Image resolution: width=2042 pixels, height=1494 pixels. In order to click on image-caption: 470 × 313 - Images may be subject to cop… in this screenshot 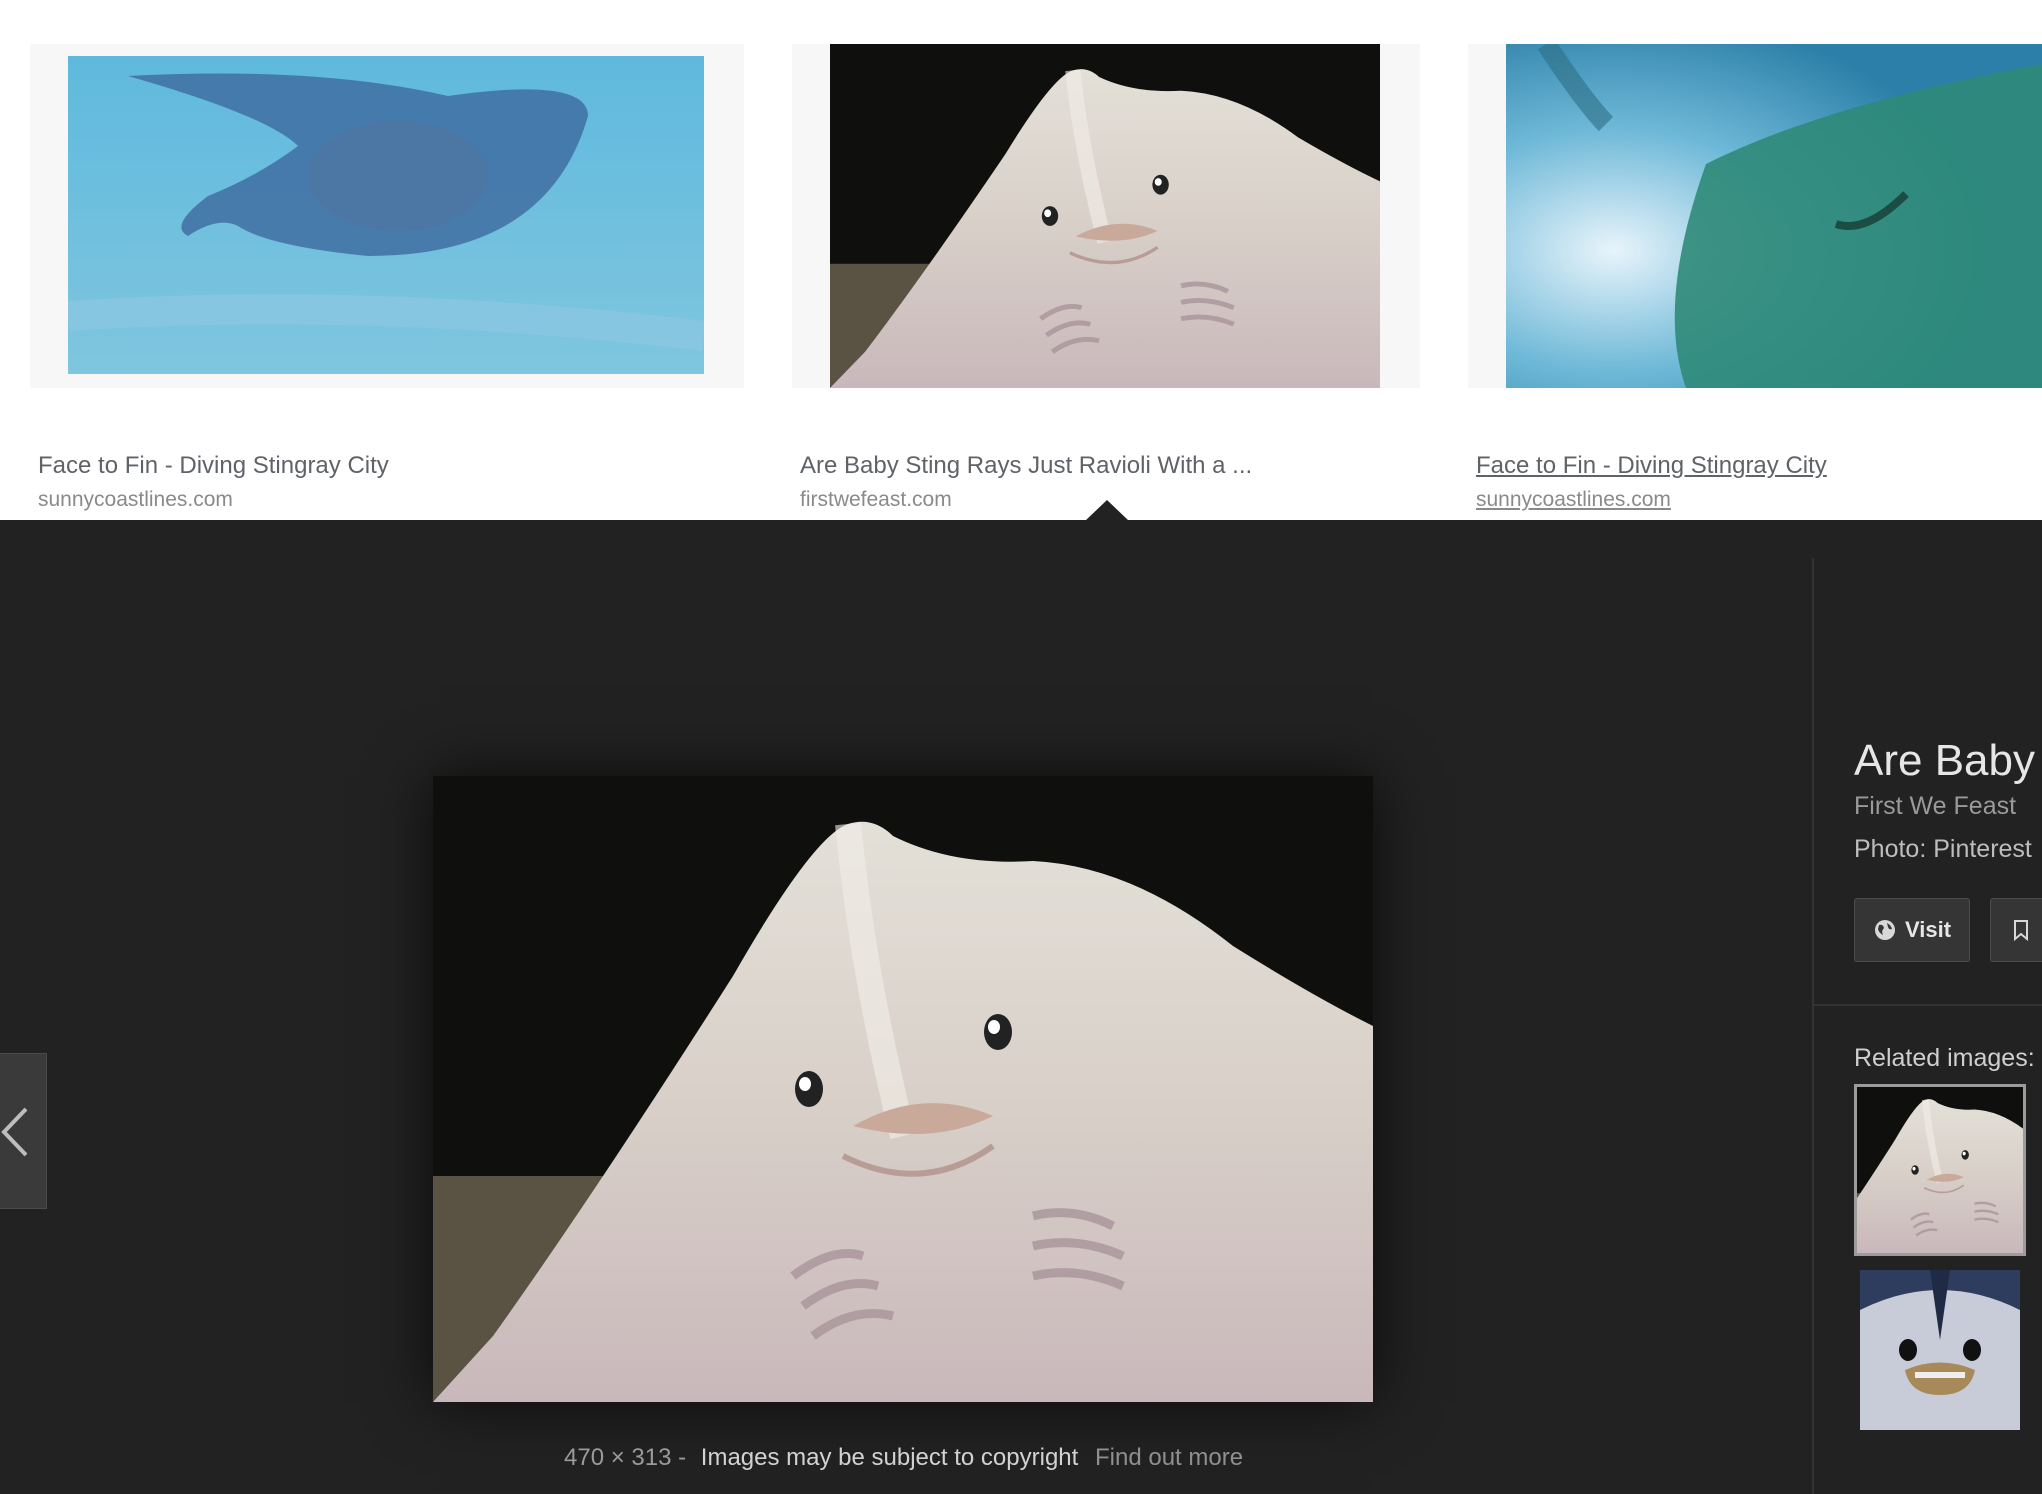, I will do `click(903, 1458)`.